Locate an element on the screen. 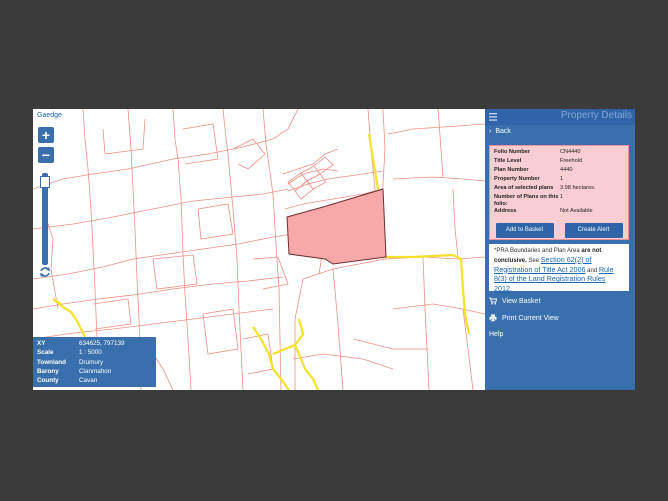 This screenshot has width=668, height=501. refresh-icon is located at coordinates (45, 272).